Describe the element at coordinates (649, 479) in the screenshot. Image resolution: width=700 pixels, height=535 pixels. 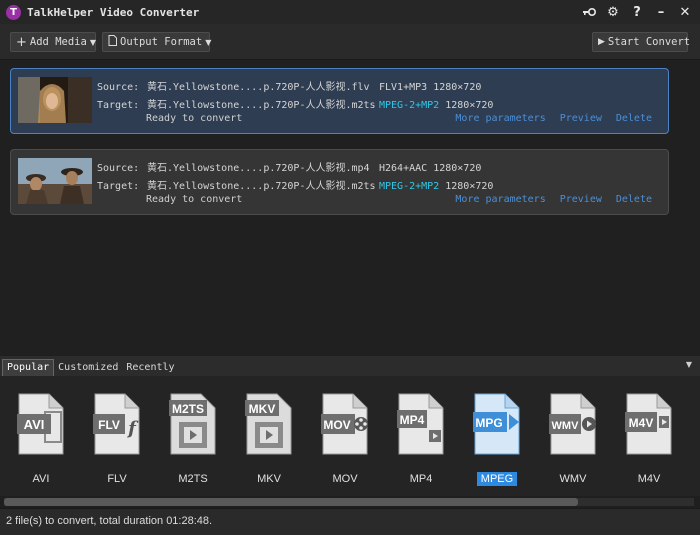
I see `format-label: M4V` at that location.